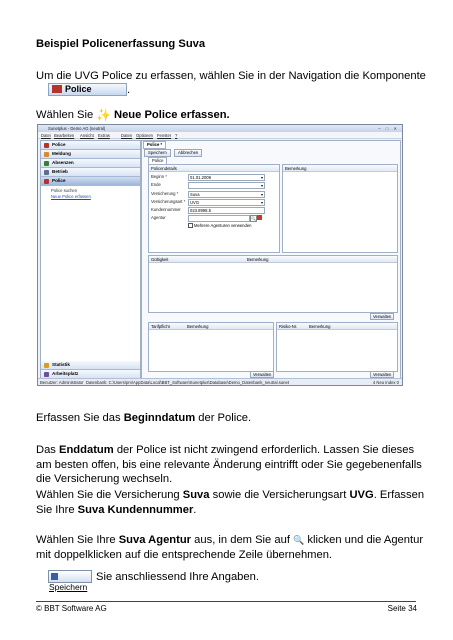 Image resolution: width=453 pixels, height=640 pixels. Describe the element at coordinates (226, 194) in the screenshot. I see `versicherung-select: Suva` at that location.